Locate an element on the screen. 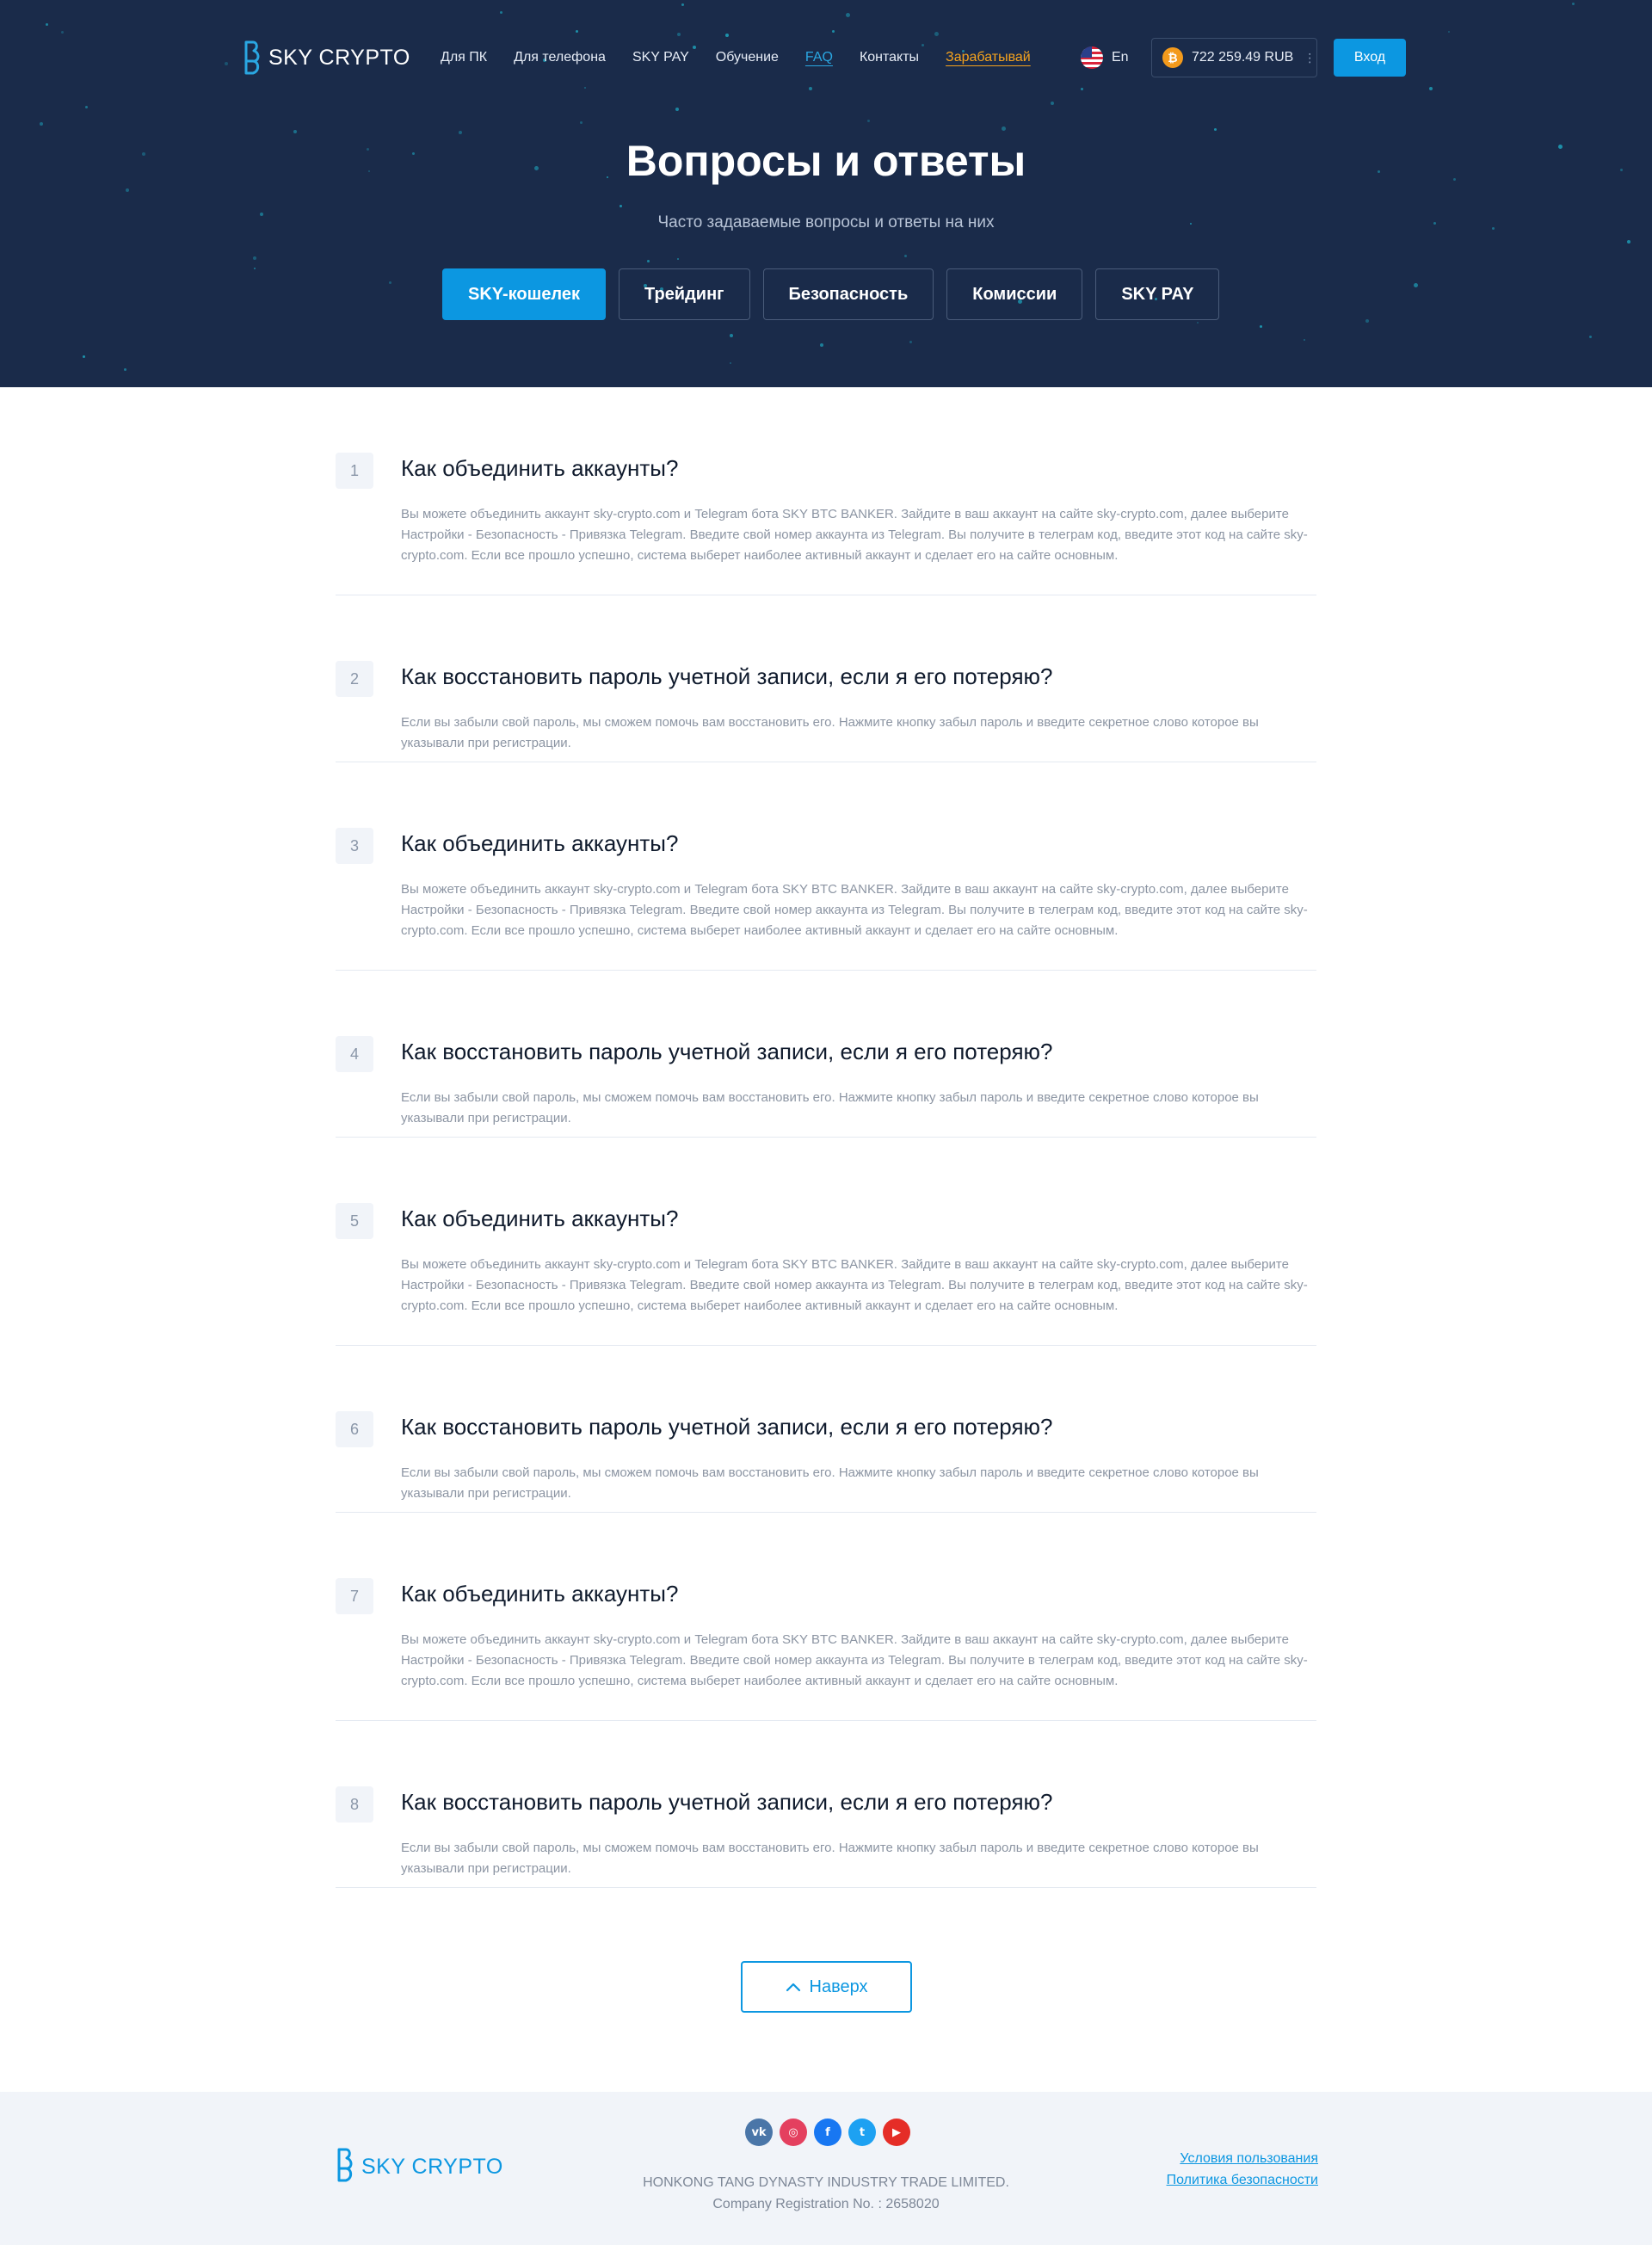 The image size is (1652, 2245). facebook-icon: f is located at coordinates (827, 2132).